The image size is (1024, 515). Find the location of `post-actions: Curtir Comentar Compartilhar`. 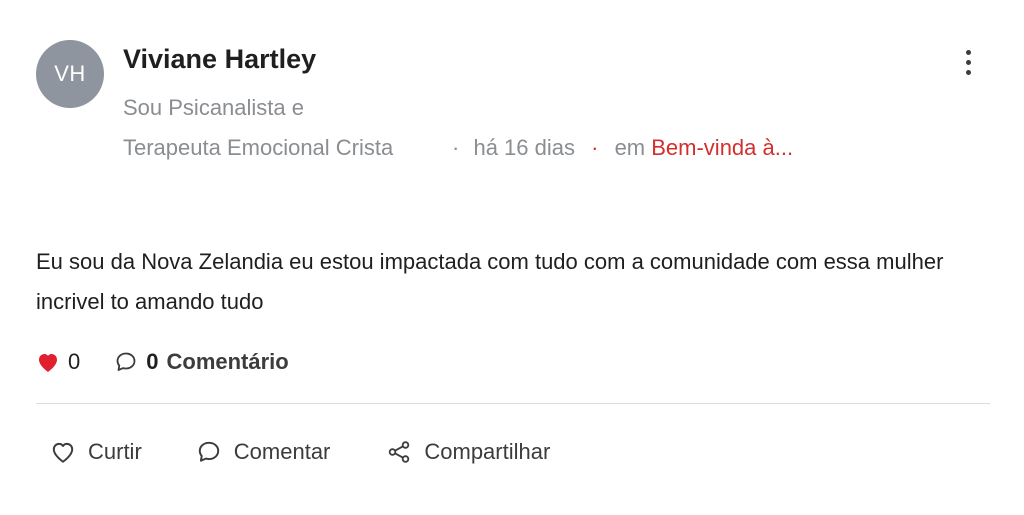

post-actions: Curtir Comentar Compartilhar is located at coordinates (300, 452).